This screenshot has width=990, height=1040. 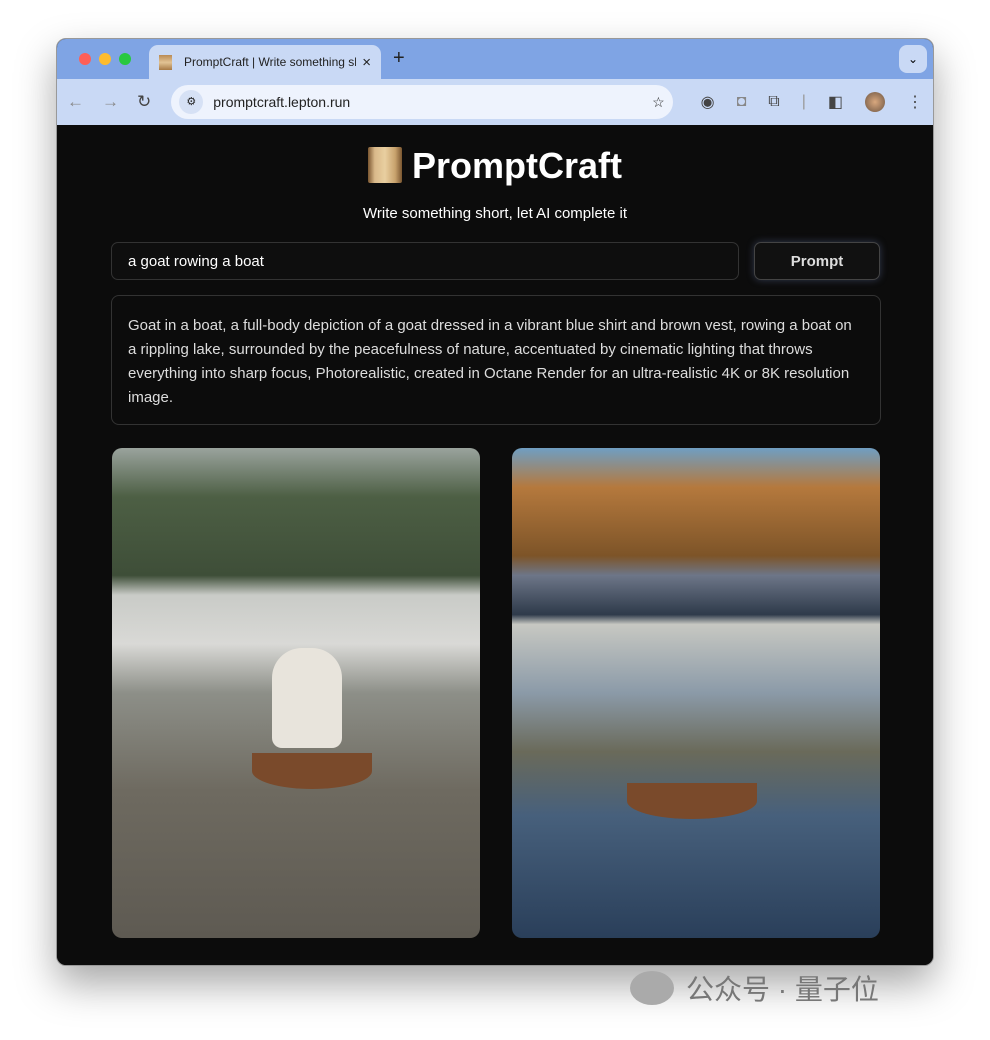 I want to click on close-window-button, so click(x=85, y=59).